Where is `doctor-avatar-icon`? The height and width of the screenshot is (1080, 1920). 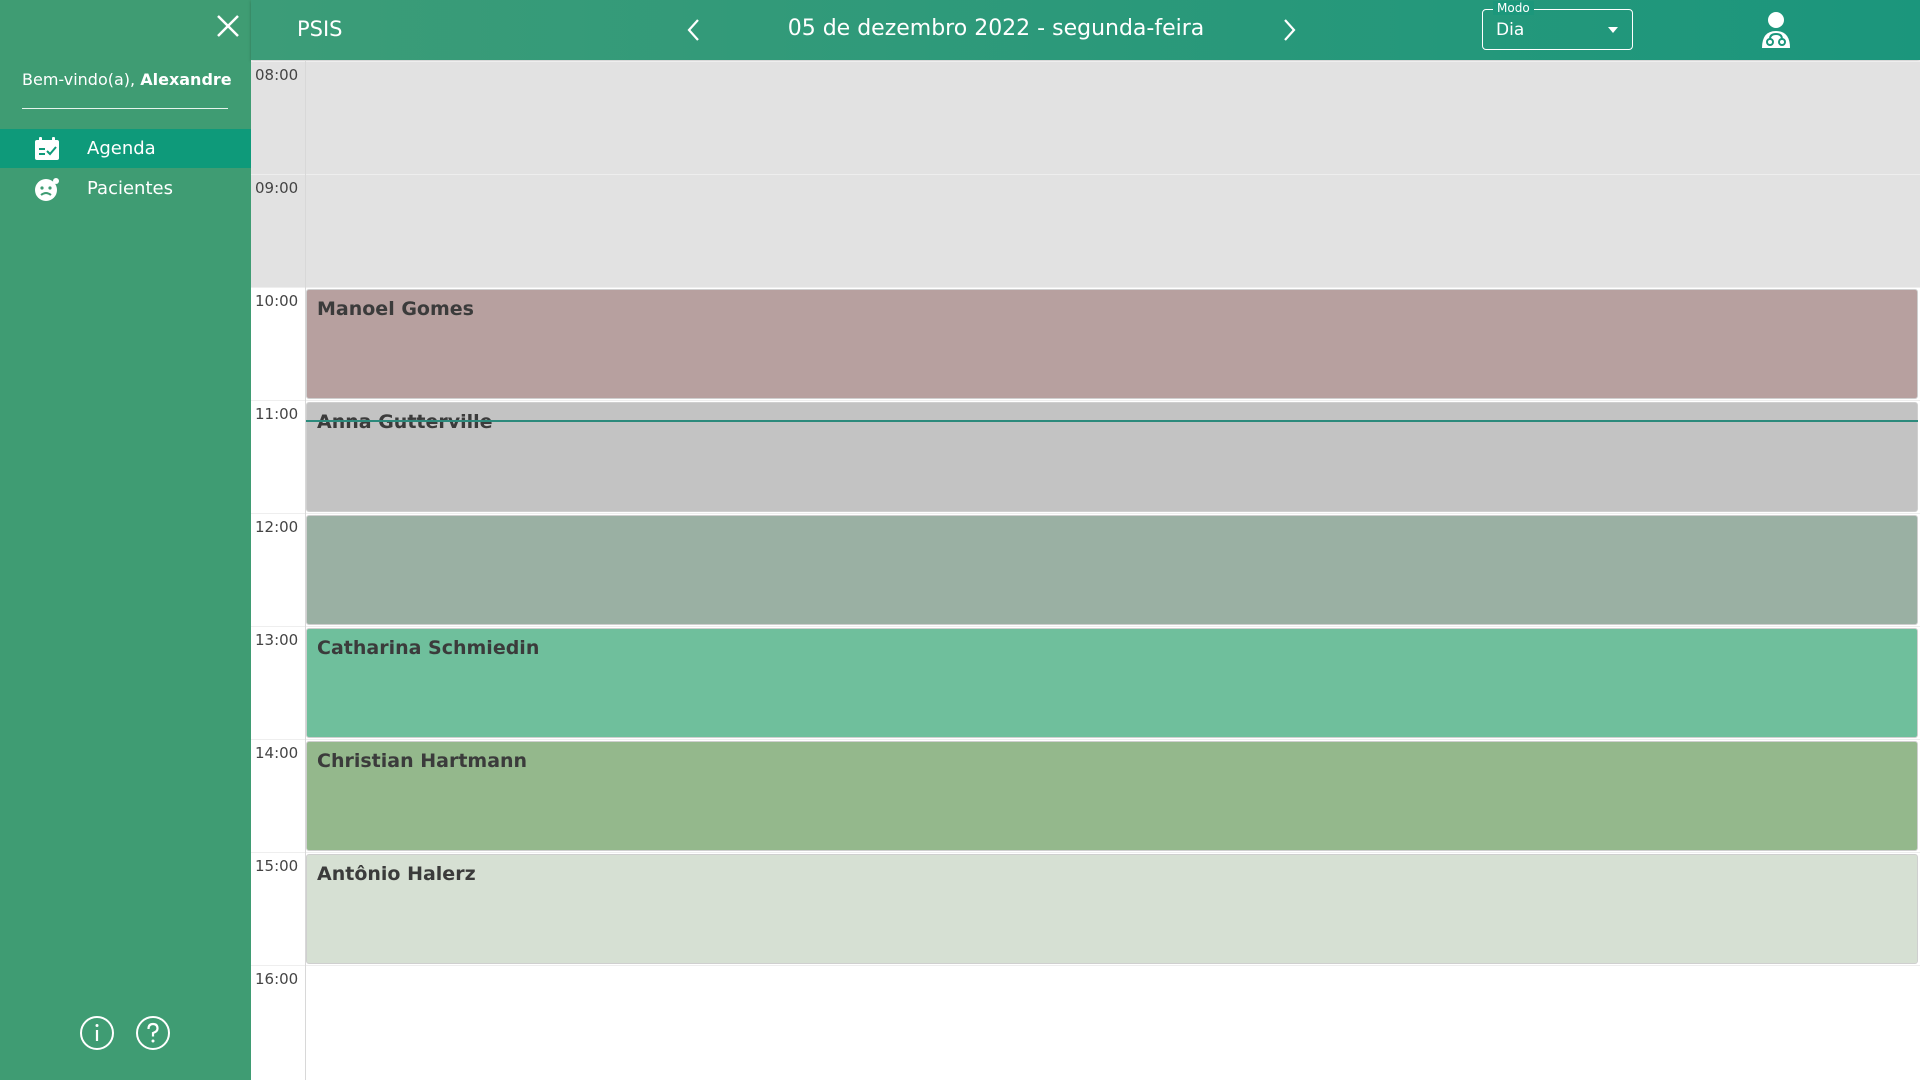
doctor-avatar-icon is located at coordinates (1776, 30).